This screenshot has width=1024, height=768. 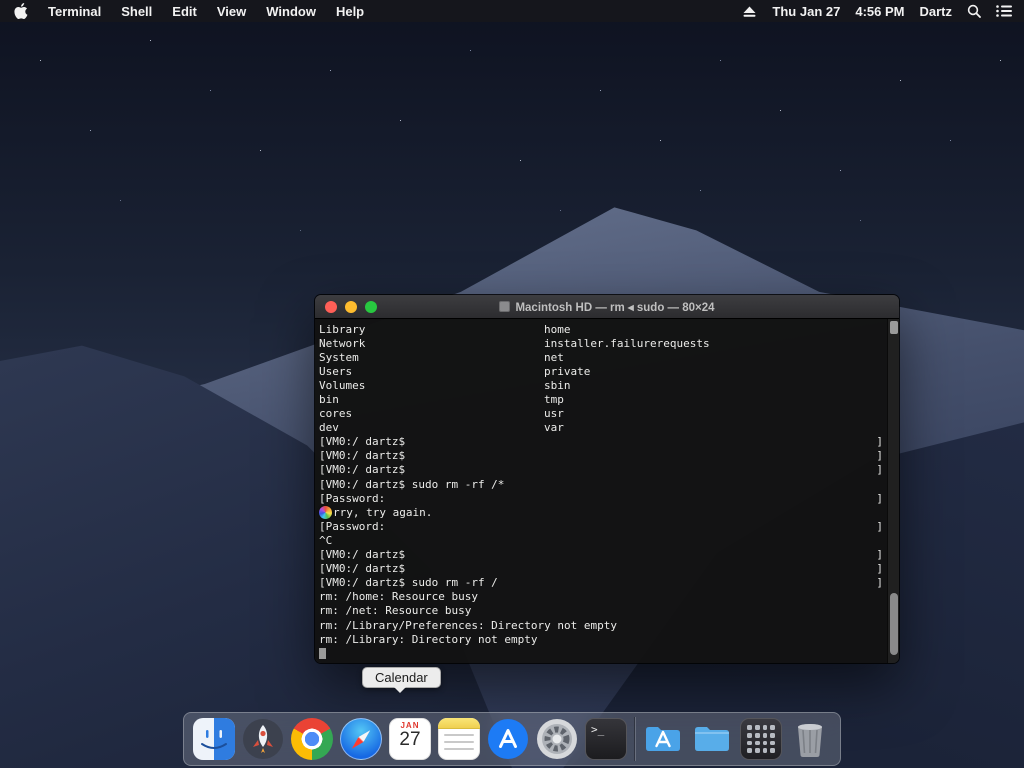 I want to click on terminal-scrollbar, so click(x=893, y=491).